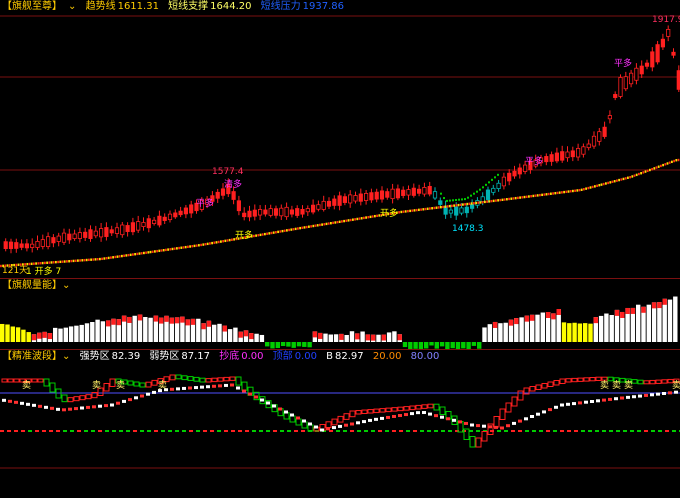 This screenshot has height=498, width=680. I want to click on weak-label: 弱势区, so click(164, 356).